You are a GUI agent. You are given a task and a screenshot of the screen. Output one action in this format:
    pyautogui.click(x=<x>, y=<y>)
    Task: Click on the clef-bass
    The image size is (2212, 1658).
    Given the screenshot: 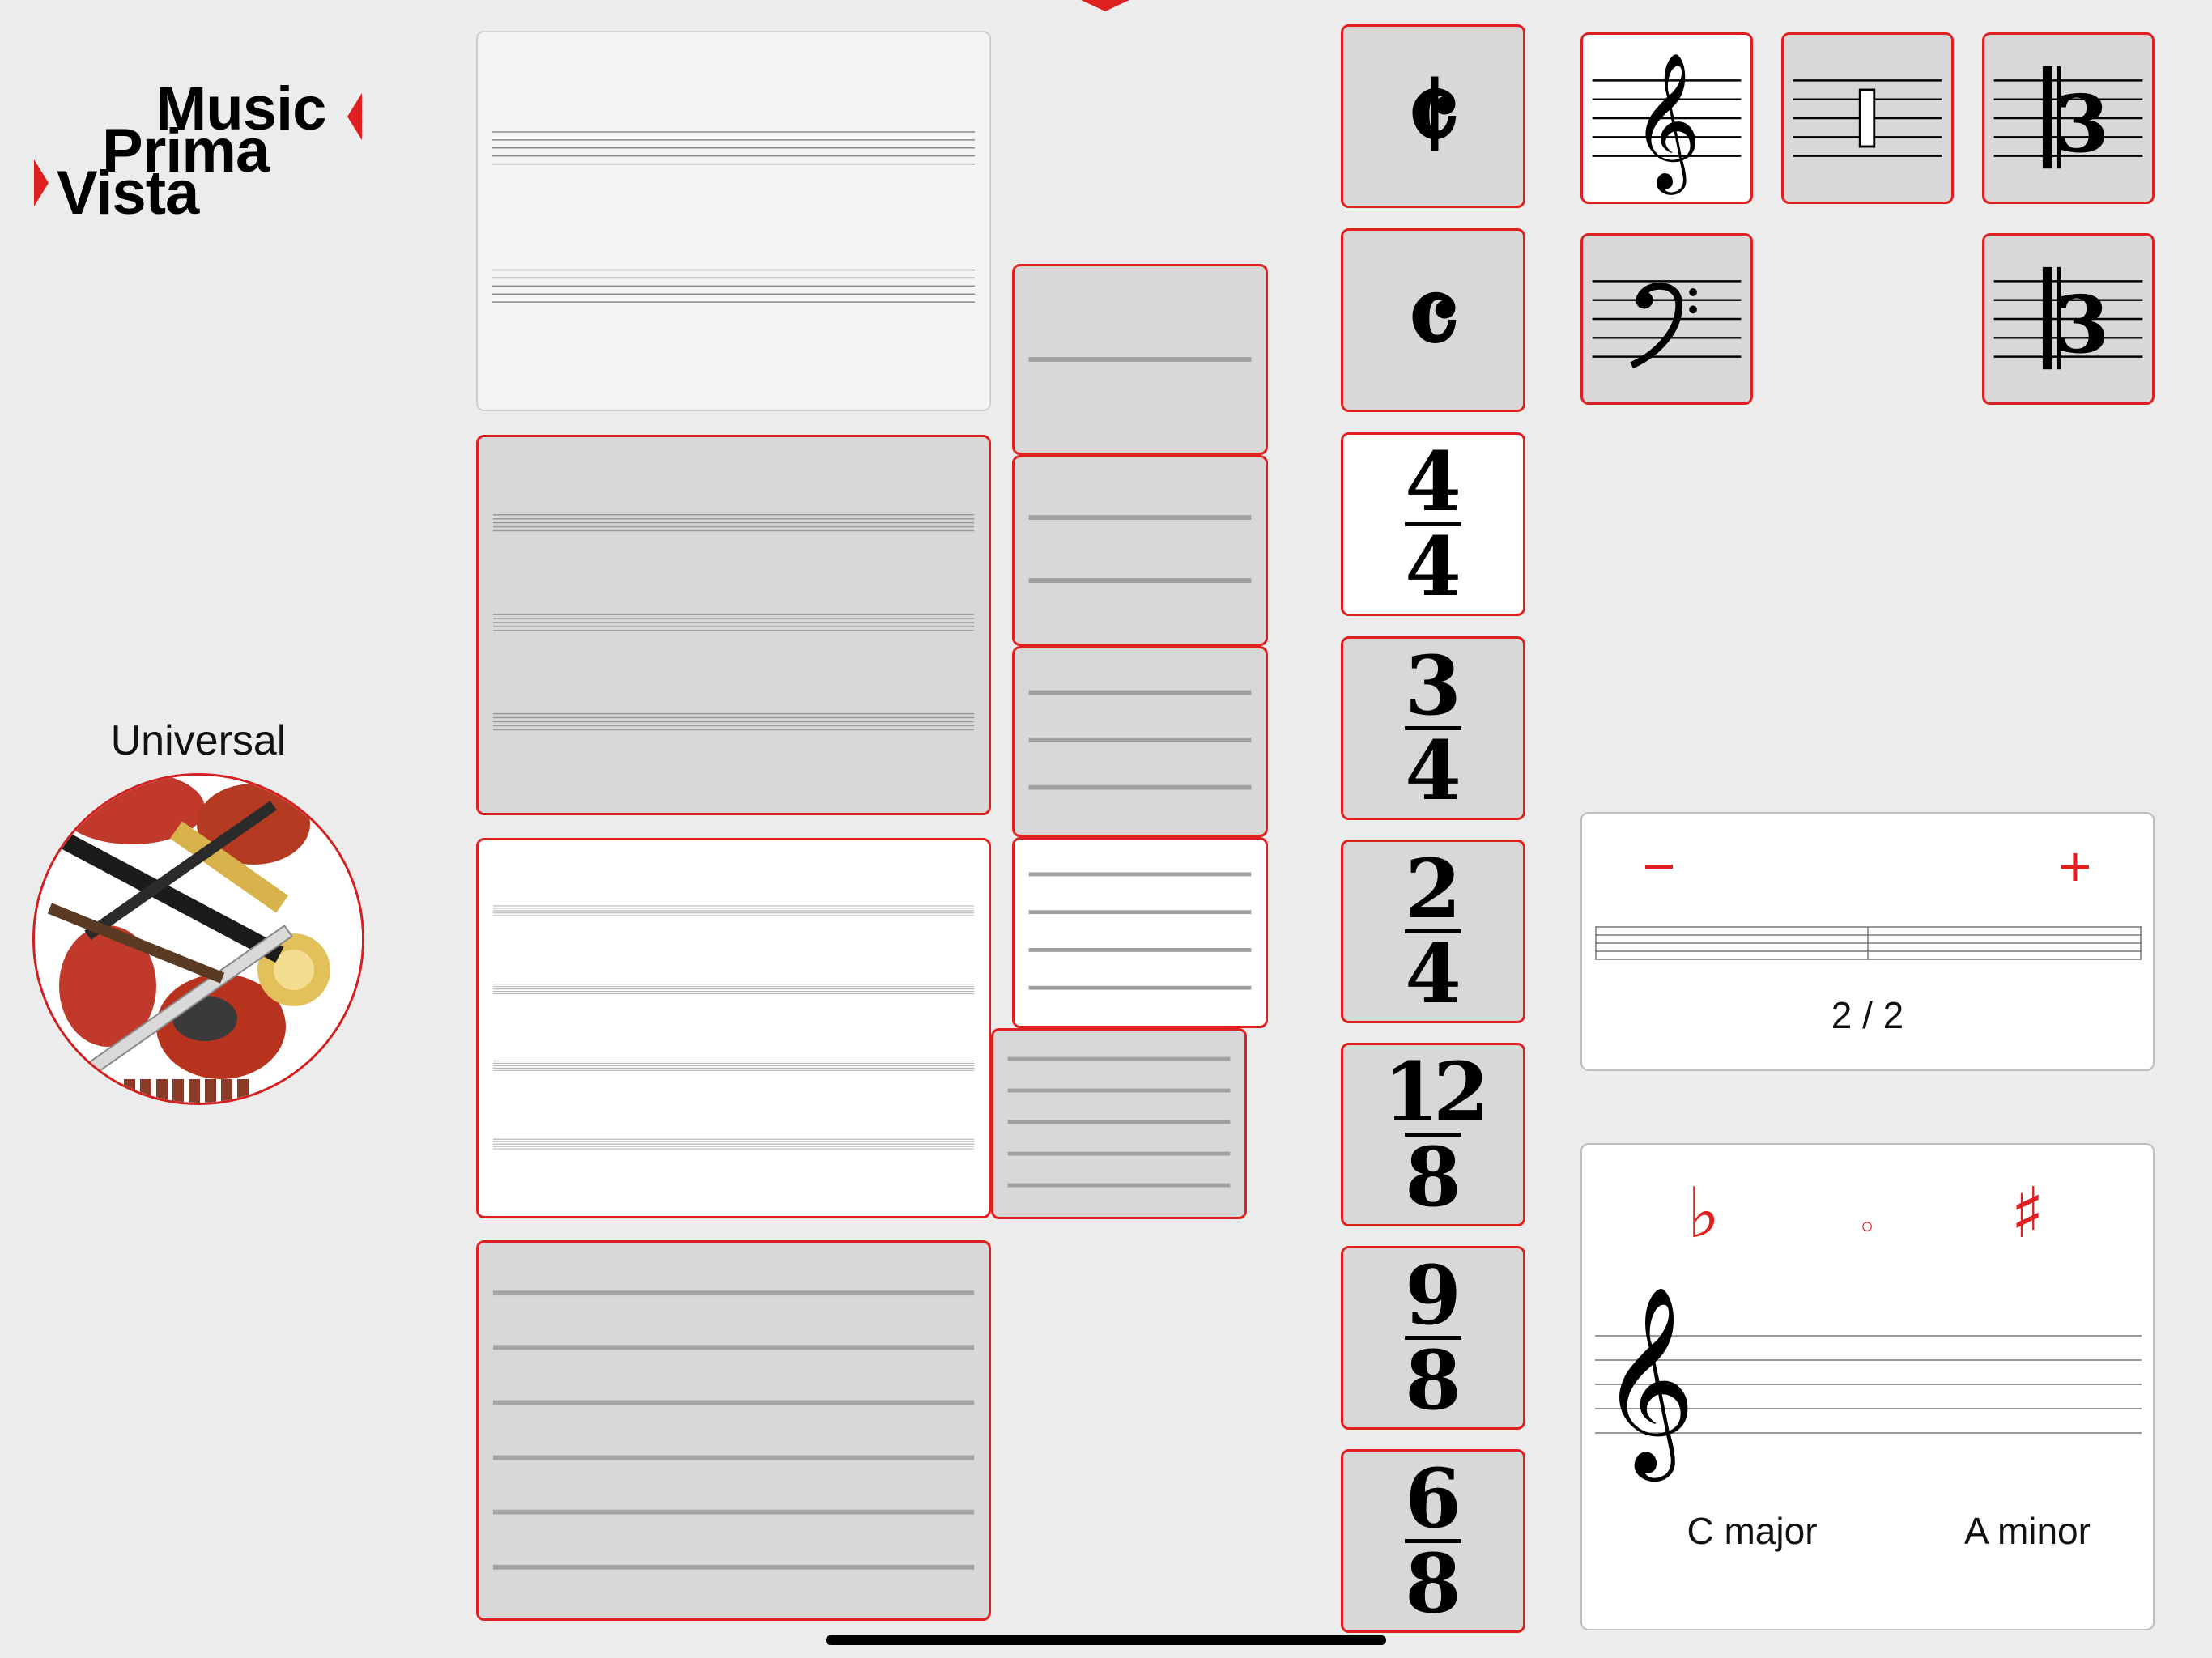 What is the action you would take?
    pyautogui.click(x=1666, y=319)
    